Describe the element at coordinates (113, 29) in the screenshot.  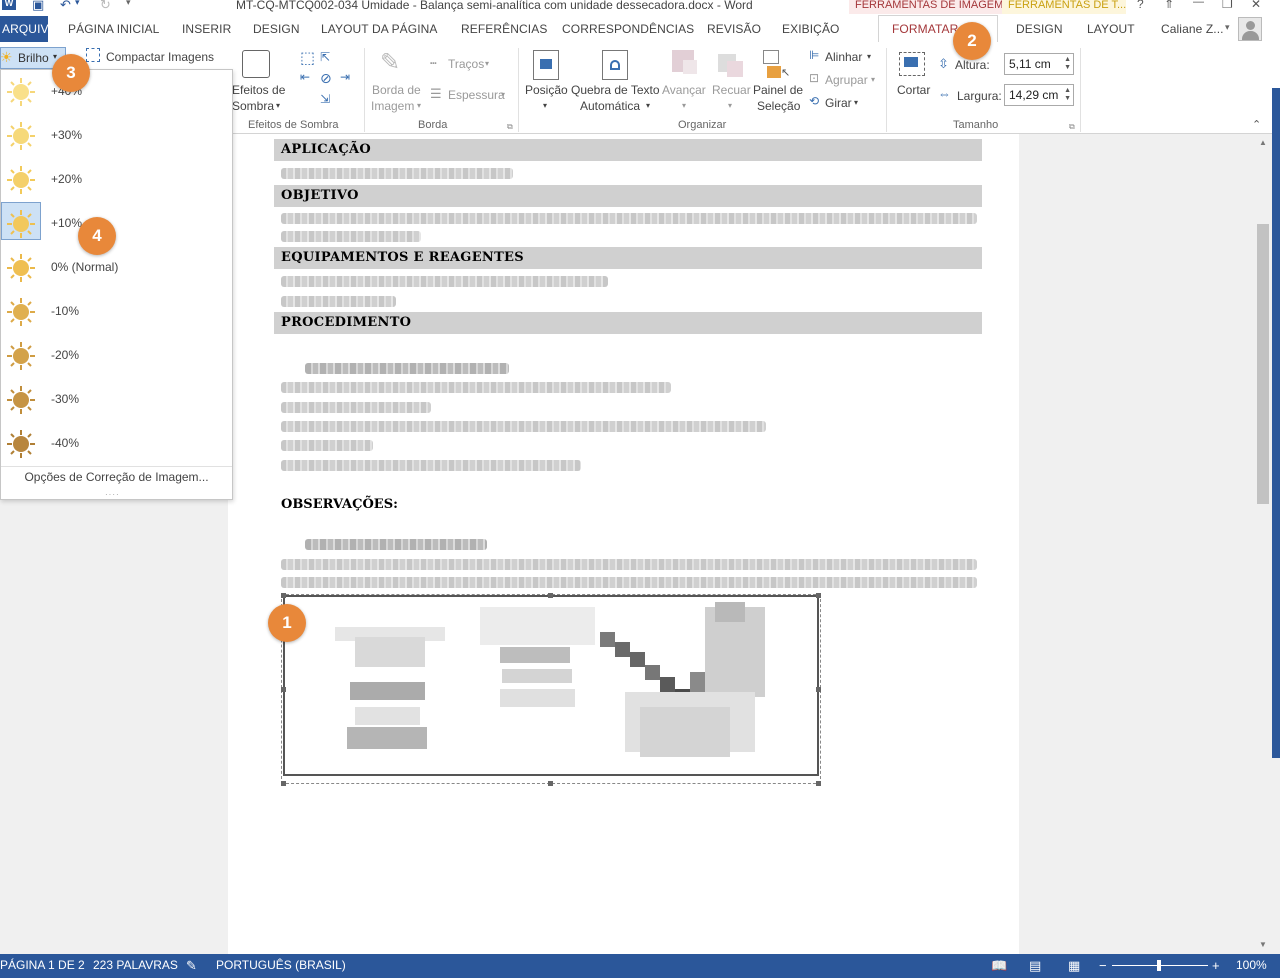
I see `tab-home: PÁGINA INICIAL` at that location.